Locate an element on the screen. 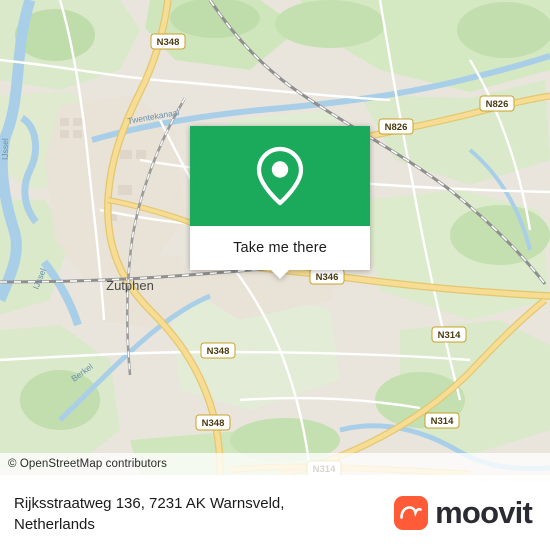 The height and width of the screenshot is (550, 550). road-shield: N346 is located at coordinates (327, 276).